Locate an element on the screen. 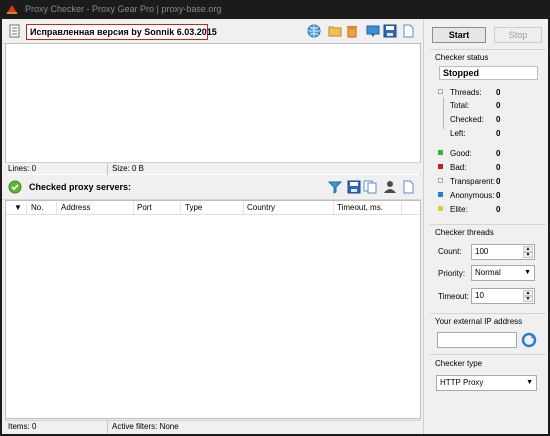 This screenshot has height=436, width=550. refresh-icon is located at coordinates (529, 340).